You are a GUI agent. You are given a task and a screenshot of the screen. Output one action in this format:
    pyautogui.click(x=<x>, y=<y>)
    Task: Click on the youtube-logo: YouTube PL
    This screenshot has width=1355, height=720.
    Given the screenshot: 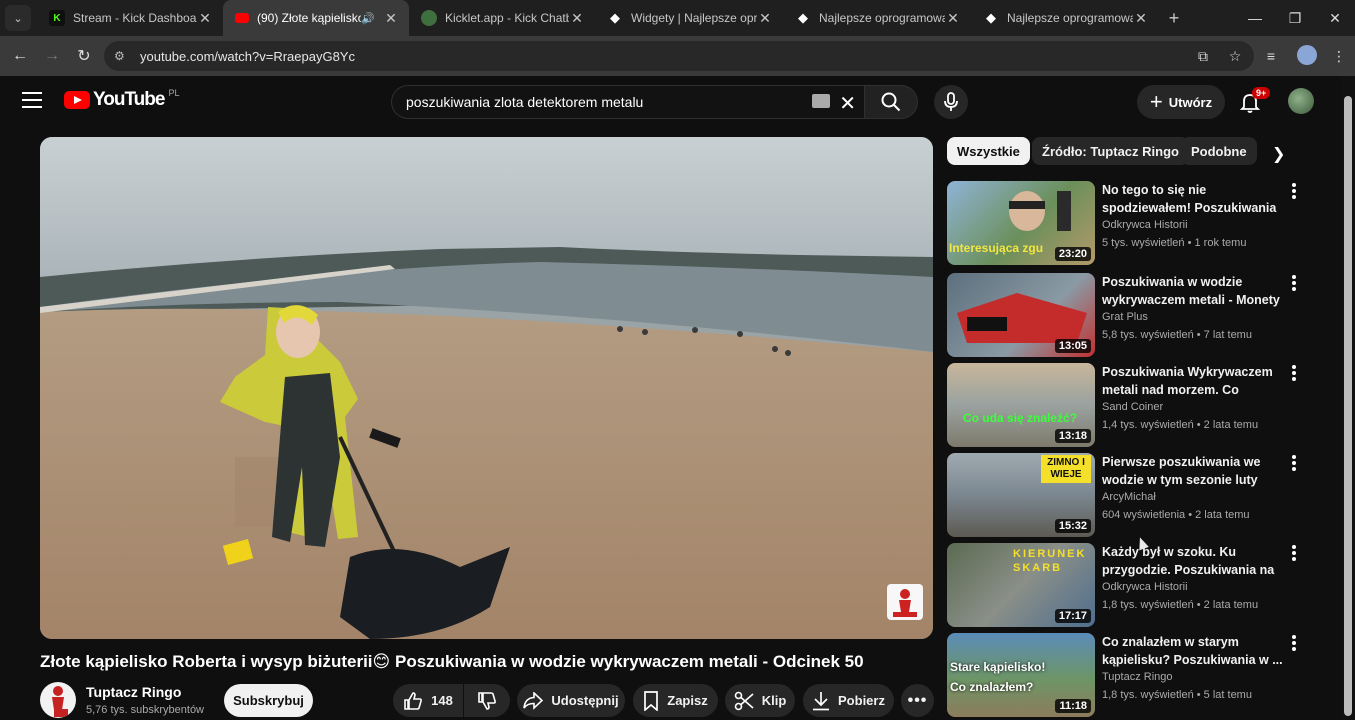 What is the action you would take?
    pyautogui.click(x=121, y=99)
    